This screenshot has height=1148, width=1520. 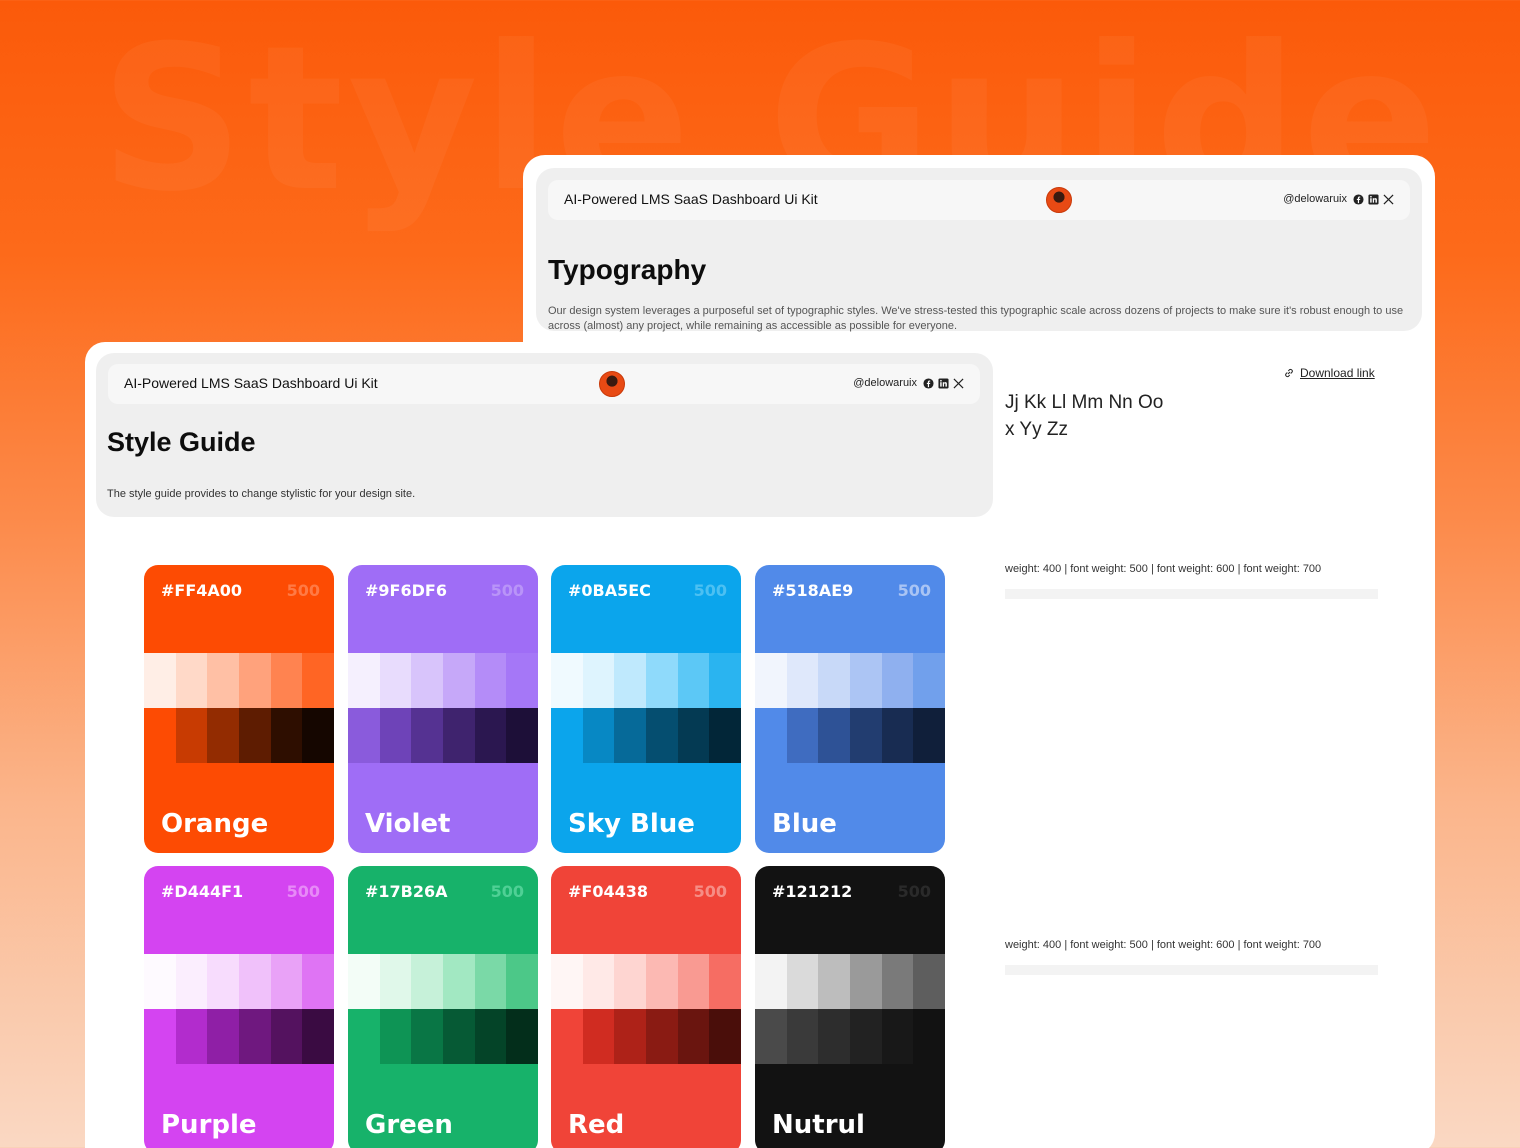 What do you see at coordinates (1036, 429) in the screenshot?
I see `alphabet-sample-line-2: x Yy Zz` at bounding box center [1036, 429].